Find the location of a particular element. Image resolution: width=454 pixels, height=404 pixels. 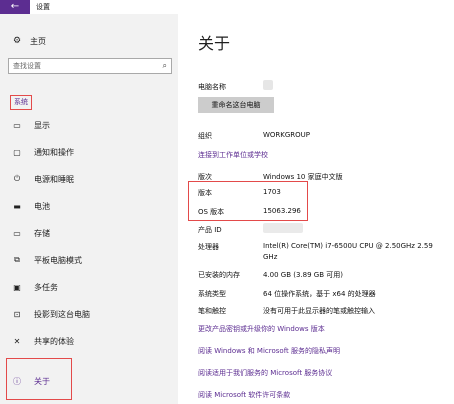

sidebar-item-label: 电池 is located at coordinates (42, 206).